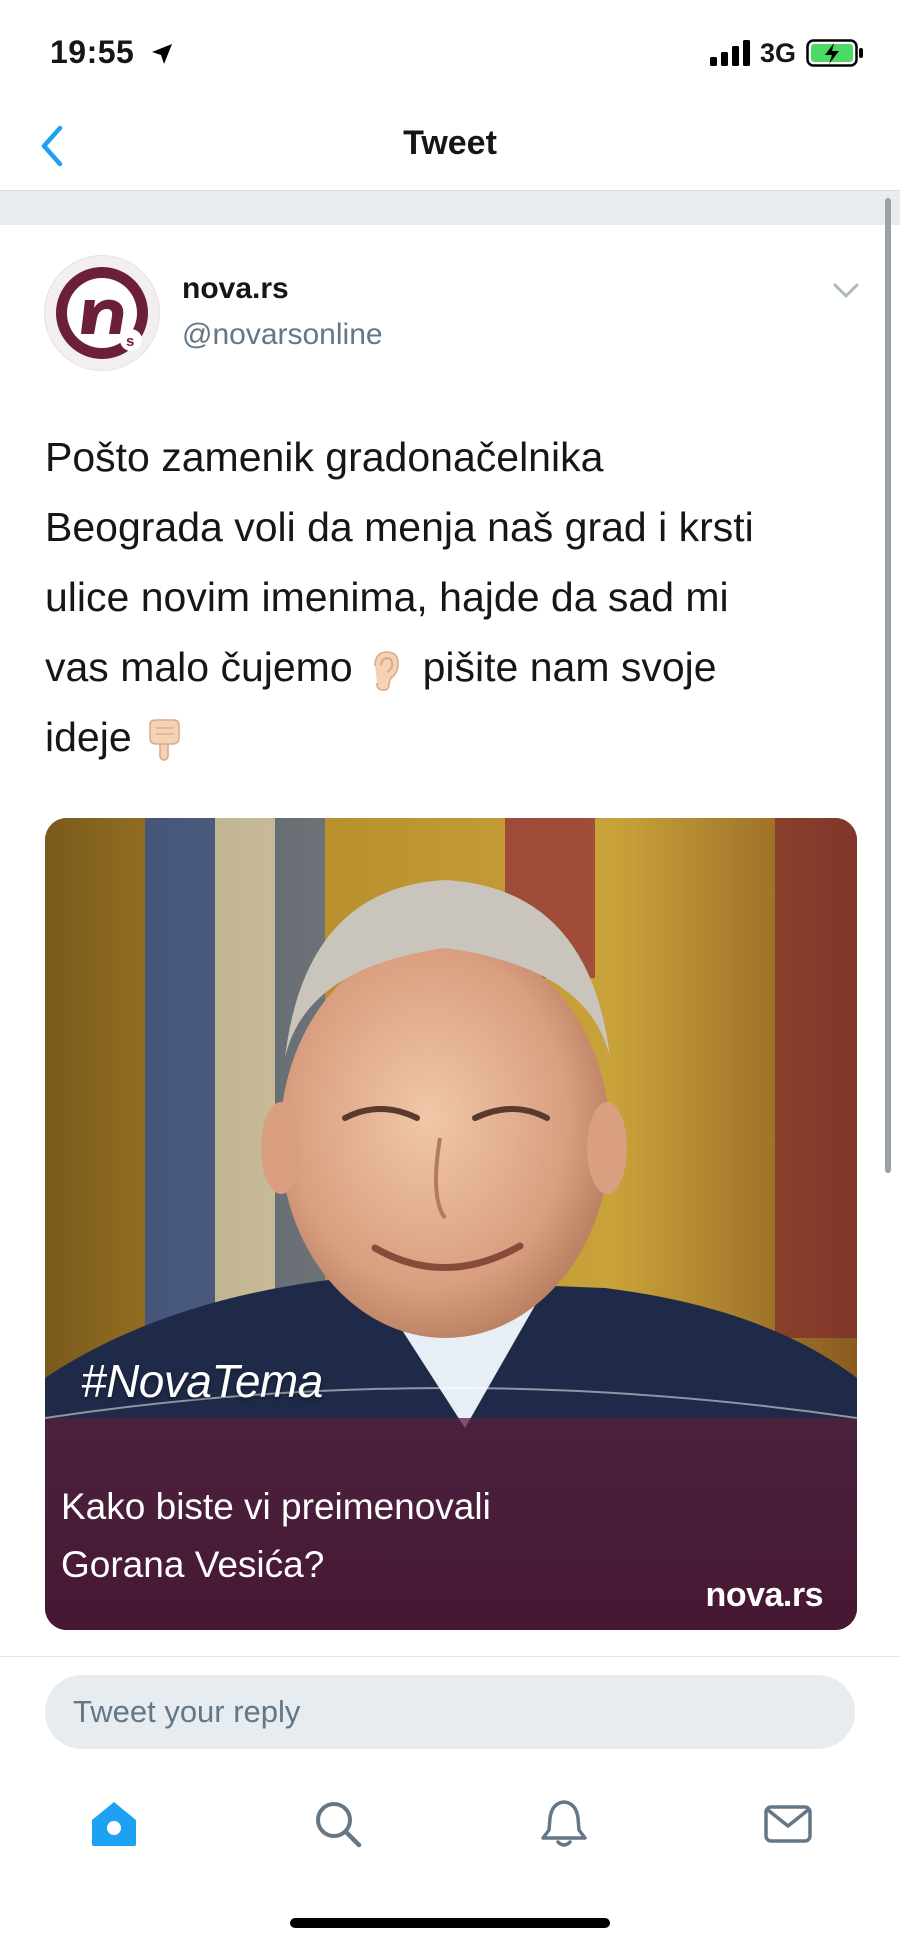 This screenshot has width=900, height=1948. I want to click on page-title: Tweet, so click(450, 143).